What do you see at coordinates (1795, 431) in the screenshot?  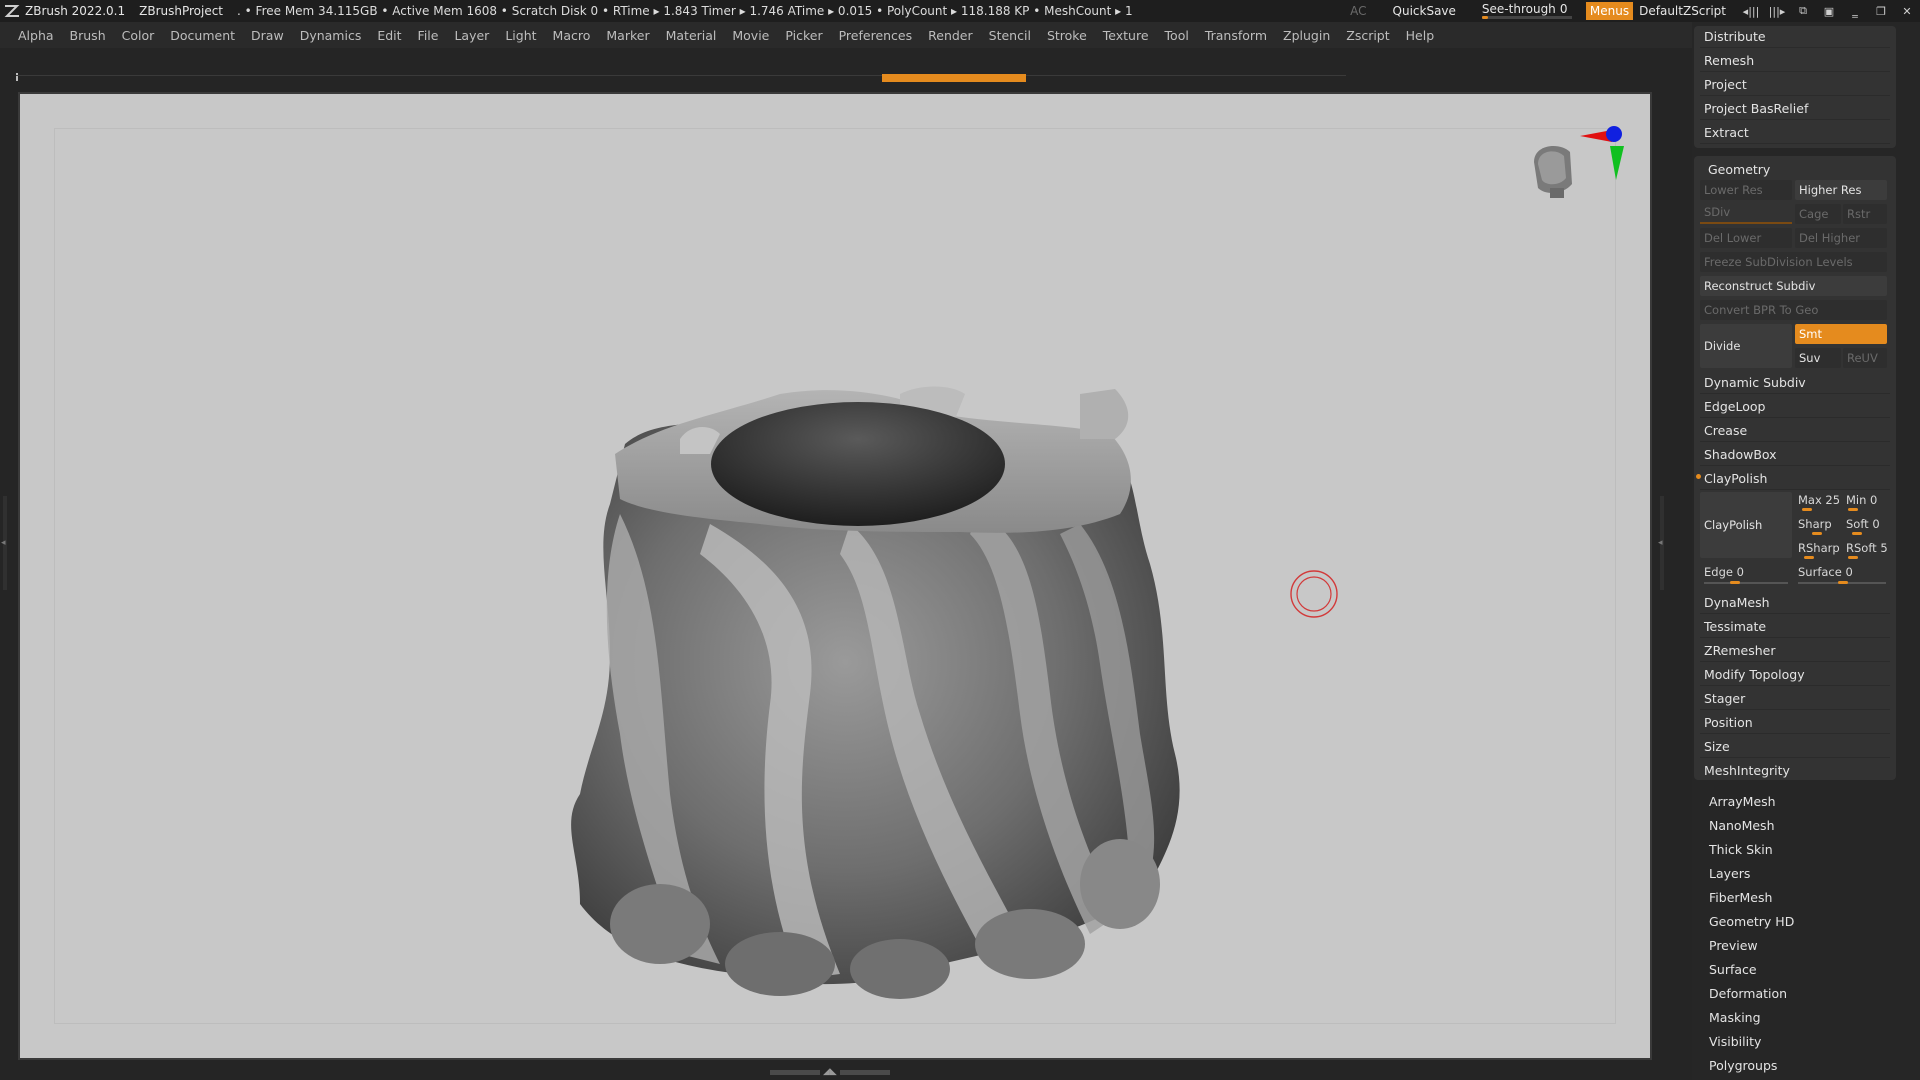 I see `crease-button: Crease` at bounding box center [1795, 431].